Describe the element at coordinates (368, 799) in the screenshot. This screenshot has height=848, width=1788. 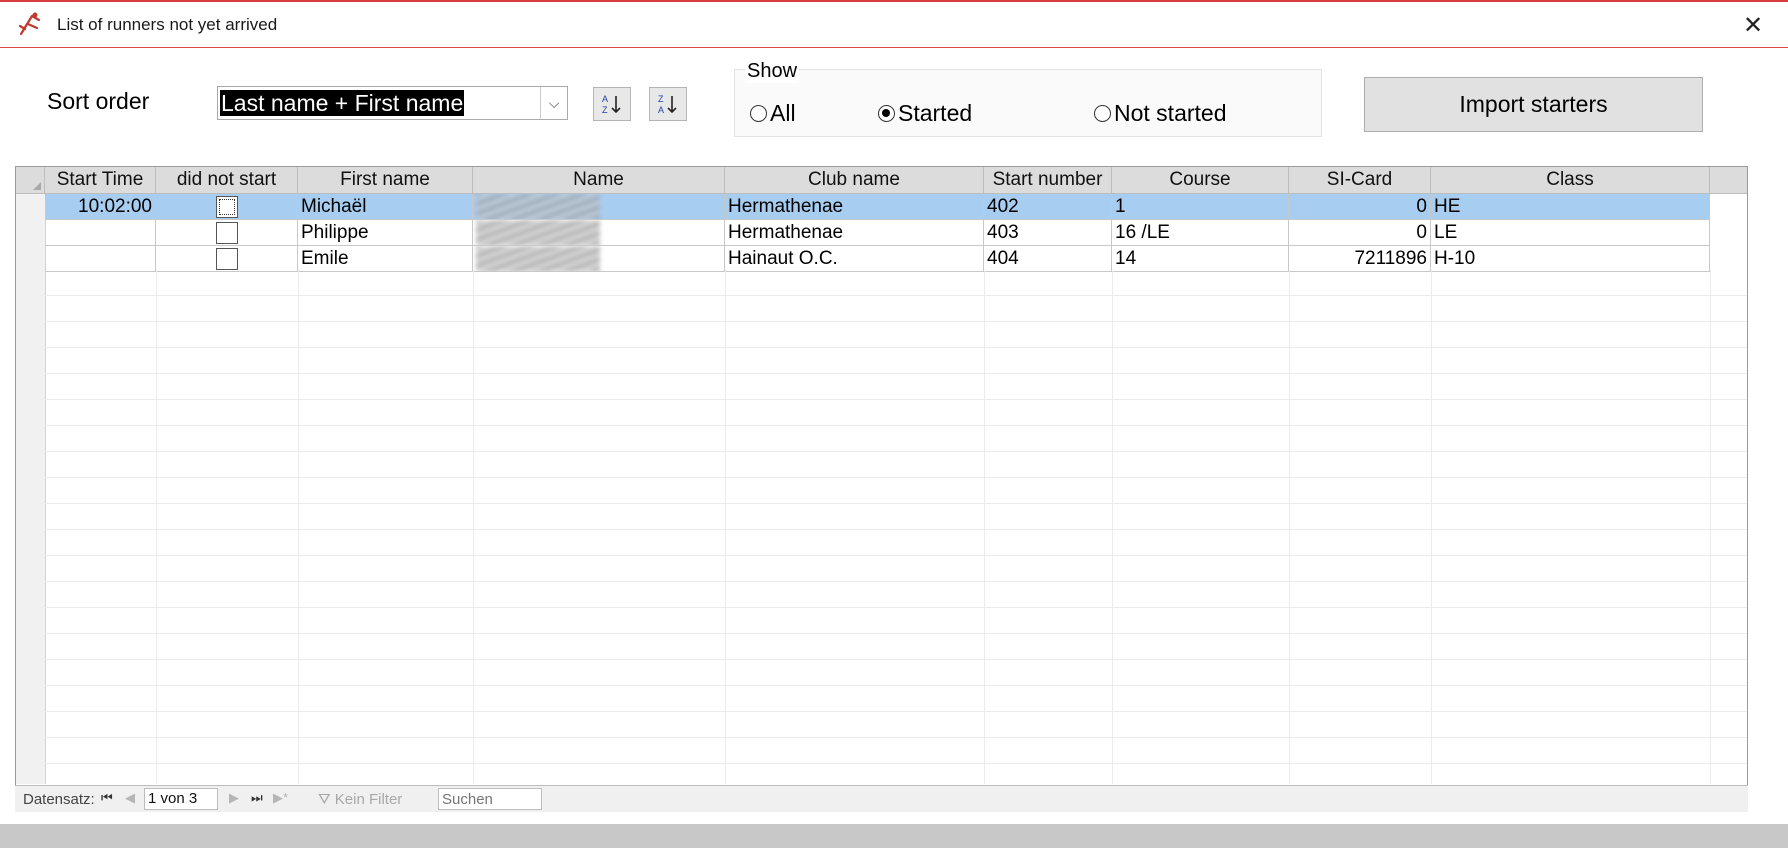
I see `filter-label: Kein Filter` at that location.